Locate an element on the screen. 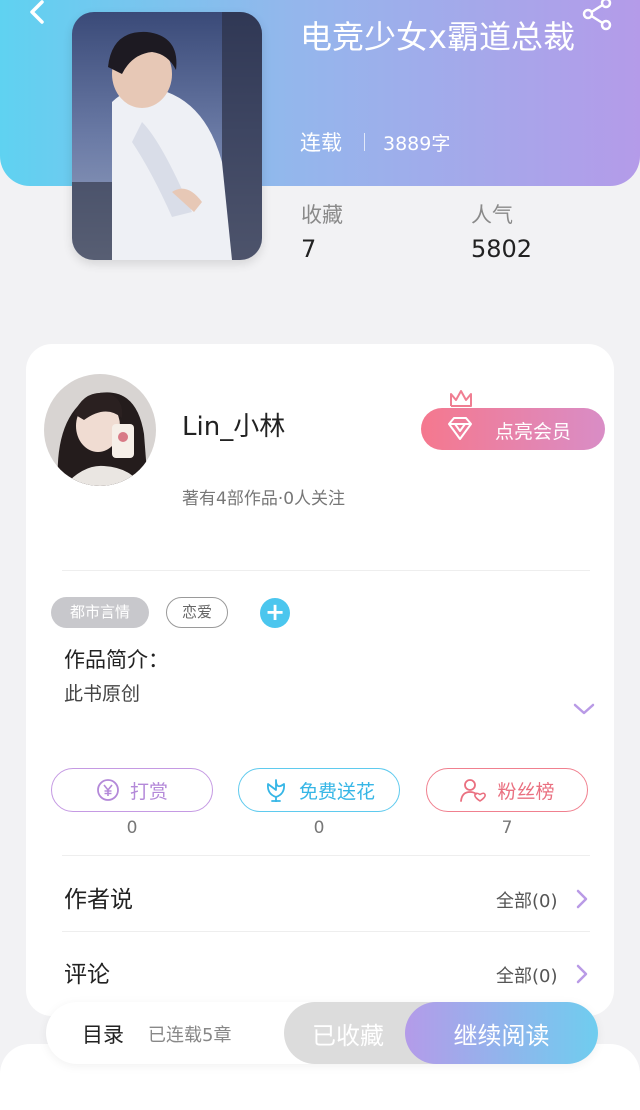 The width and height of the screenshot is (640, 1110). popularity-label: 人气 is located at coordinates (492, 215).